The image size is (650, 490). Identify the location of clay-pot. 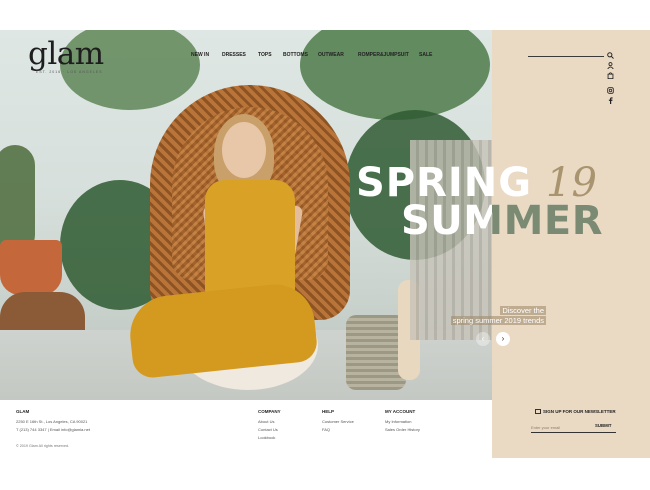
(31, 267).